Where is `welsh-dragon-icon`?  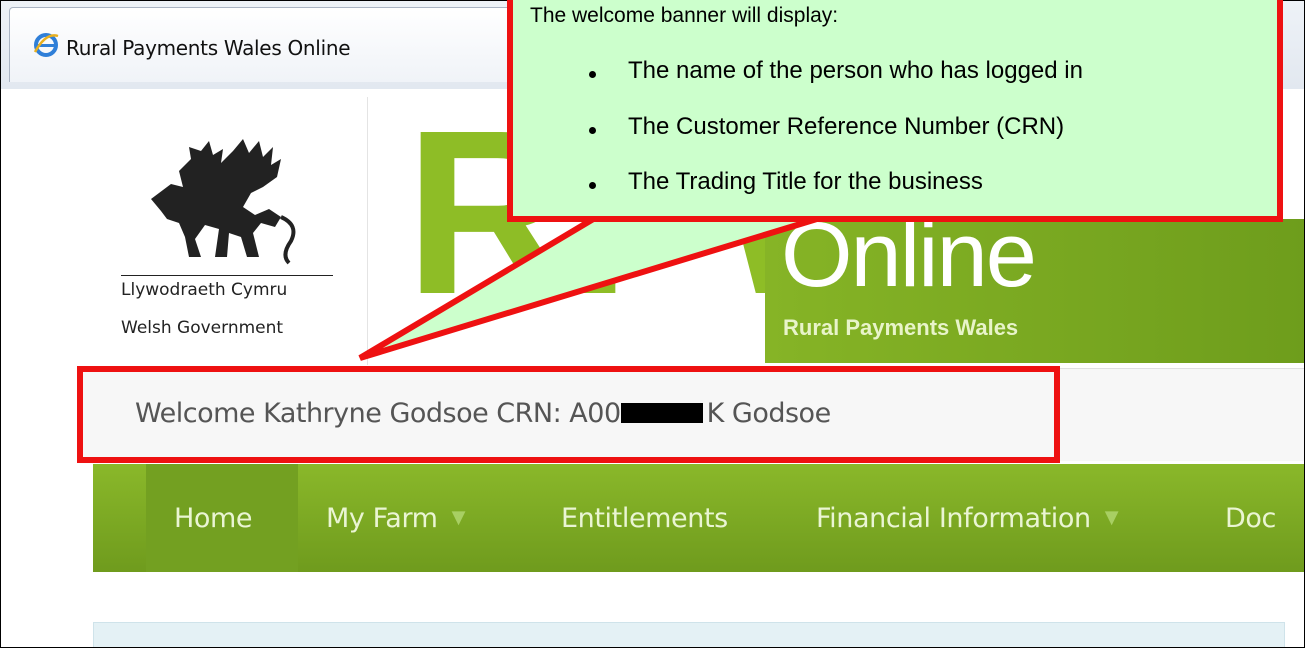
welsh-dragon-icon is located at coordinates (223, 202).